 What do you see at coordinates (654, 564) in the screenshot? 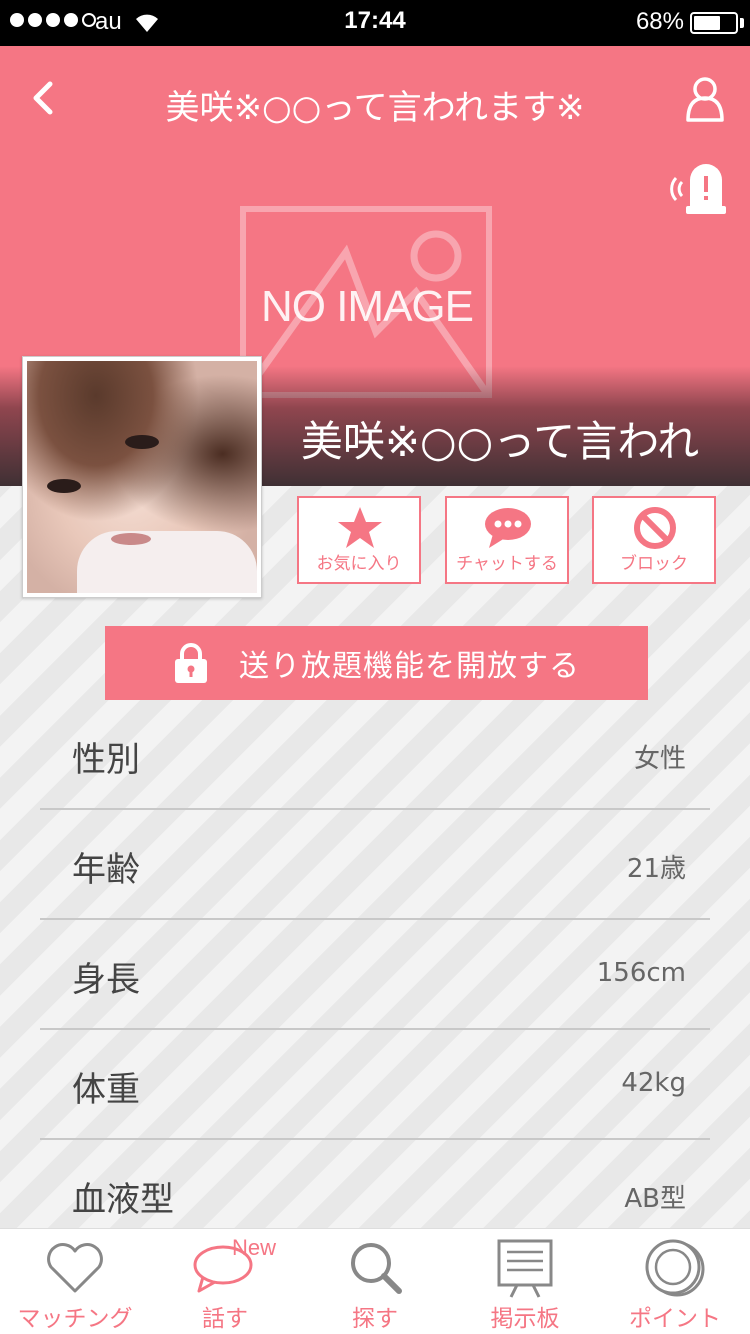
I see `block-label: ブロック` at bounding box center [654, 564].